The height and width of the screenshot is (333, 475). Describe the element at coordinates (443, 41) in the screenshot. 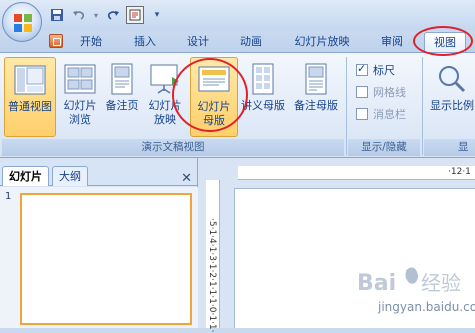

I see `highlight-view-tab` at that location.